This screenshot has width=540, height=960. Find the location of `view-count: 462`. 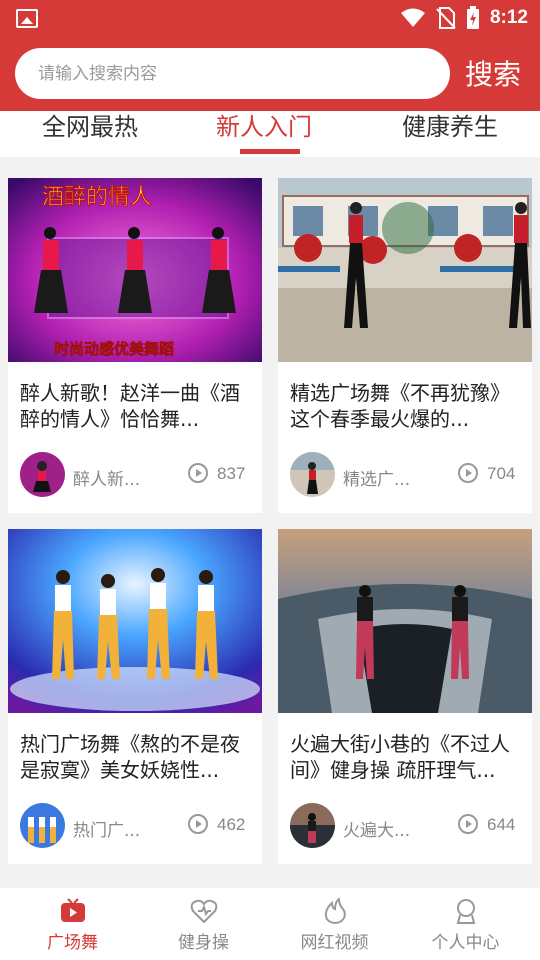

view-count: 462 is located at coordinates (231, 824).